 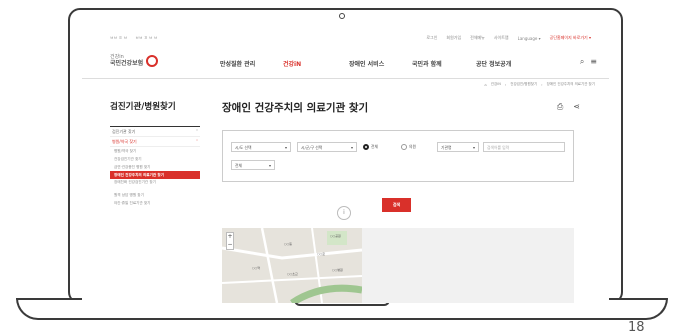 I want to click on print-icon: ⎙, so click(x=560, y=107).